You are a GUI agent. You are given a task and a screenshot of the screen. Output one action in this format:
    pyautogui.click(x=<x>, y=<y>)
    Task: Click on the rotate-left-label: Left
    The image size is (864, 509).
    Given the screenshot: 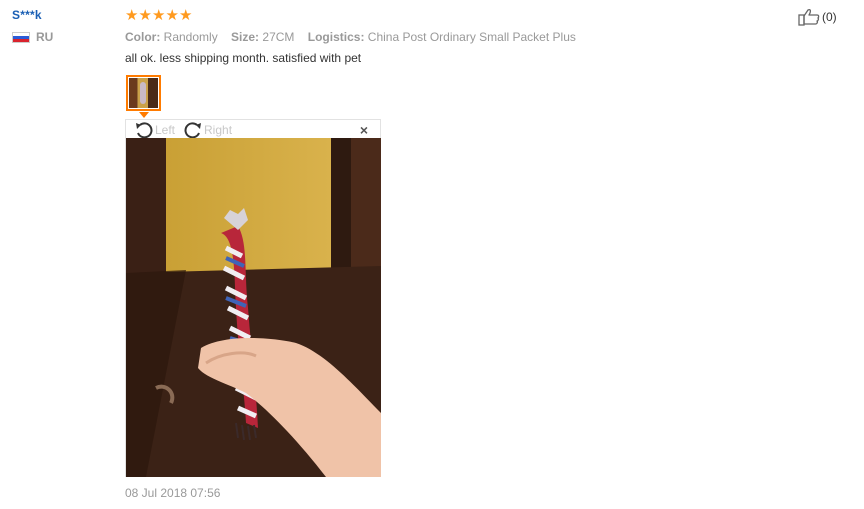 What is the action you would take?
    pyautogui.click(x=165, y=129)
    